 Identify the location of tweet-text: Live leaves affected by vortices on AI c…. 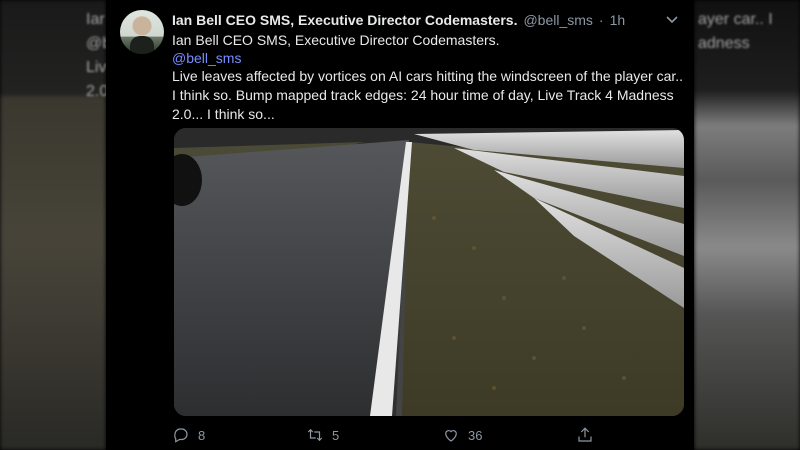
(428, 95).